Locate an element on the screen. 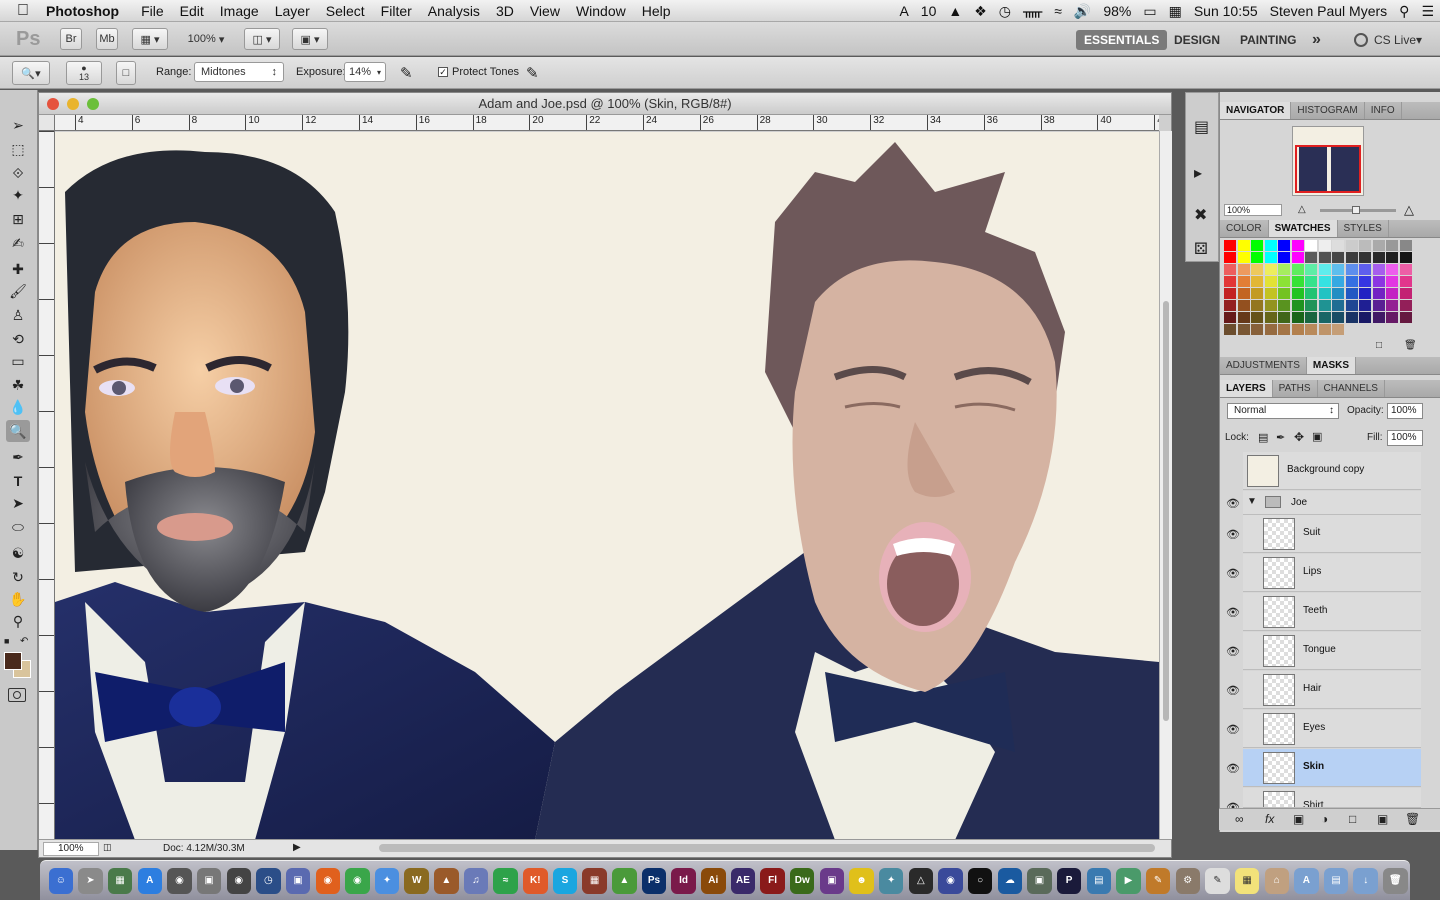  tab-swatches: SWATCHES is located at coordinates (1303, 228).